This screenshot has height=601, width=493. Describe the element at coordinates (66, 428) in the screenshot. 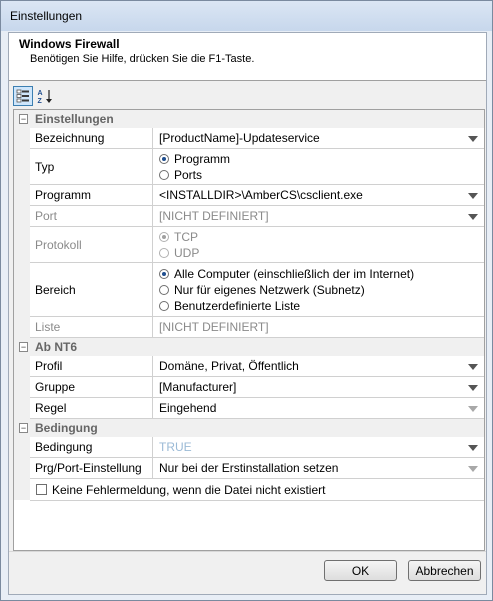

I see `category-label: Bedingung` at that location.